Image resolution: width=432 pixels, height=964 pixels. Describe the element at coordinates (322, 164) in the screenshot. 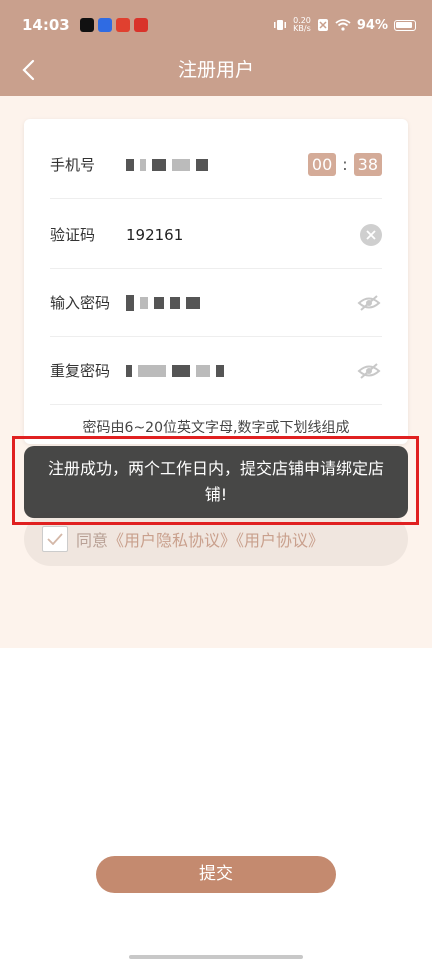

I see `timer-minutes: 00` at that location.